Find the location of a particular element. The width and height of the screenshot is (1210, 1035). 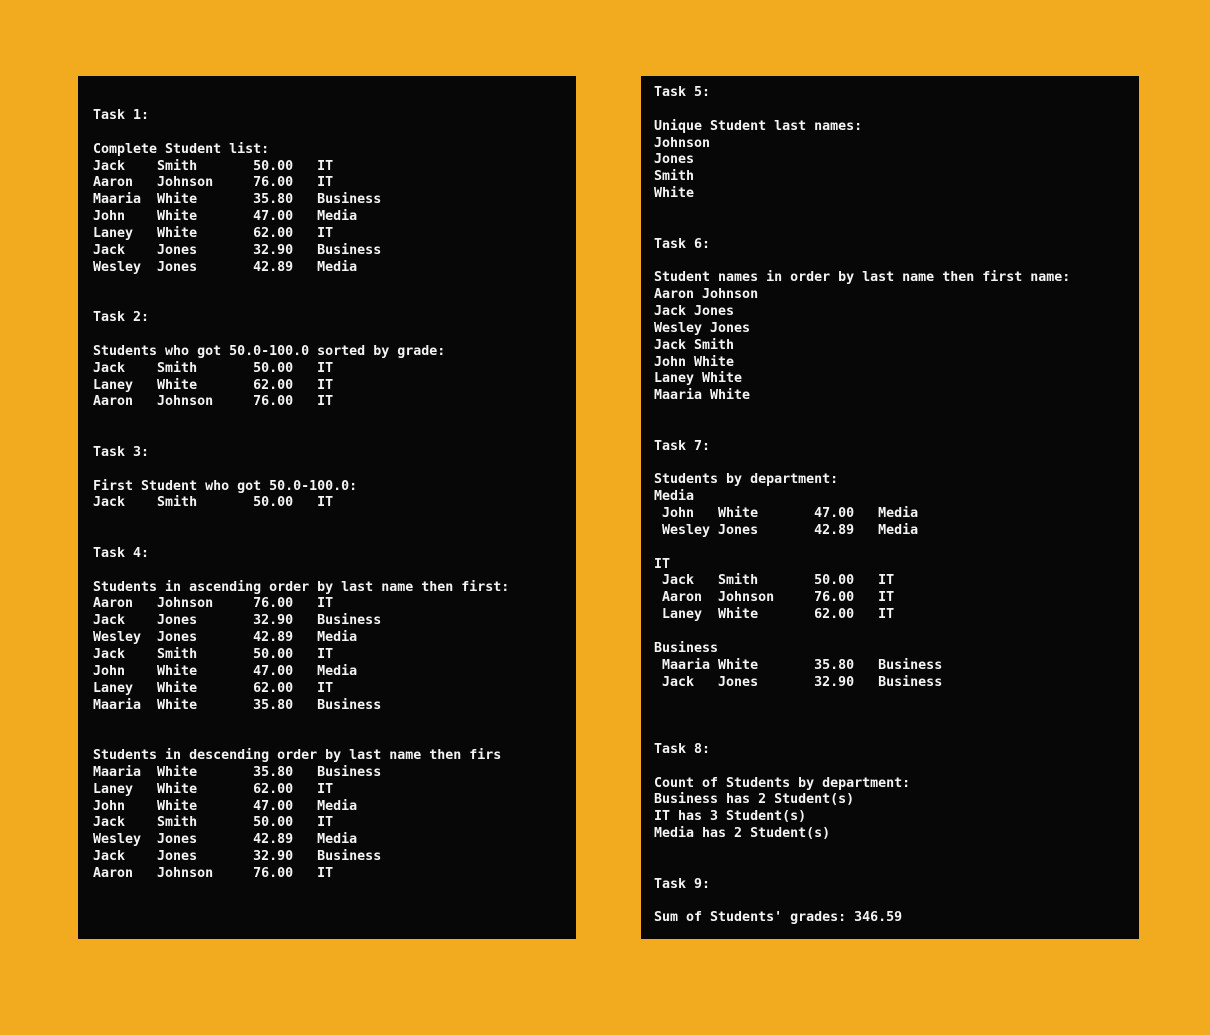

console-line: Task 6: is located at coordinates (682, 244).